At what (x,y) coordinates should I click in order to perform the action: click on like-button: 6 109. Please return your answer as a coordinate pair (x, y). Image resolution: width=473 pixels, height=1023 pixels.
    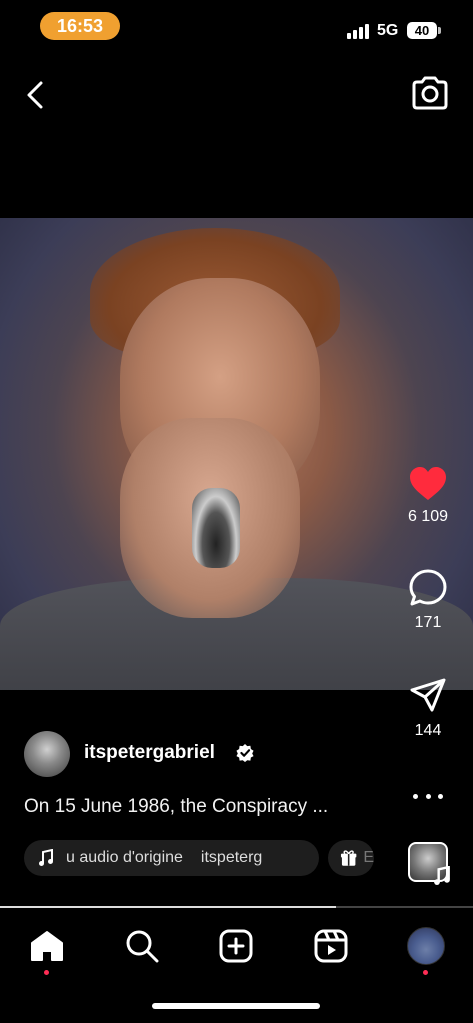
    Looking at the image, I should click on (428, 496).